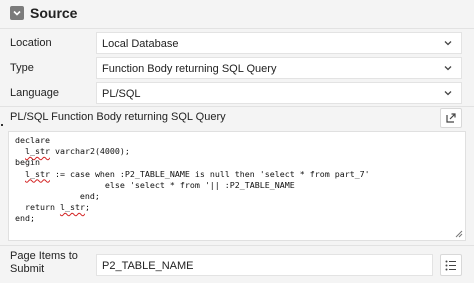 The image size is (474, 283). Describe the element at coordinates (279, 68) in the screenshot. I see `type-select: Function Body returning SQL Query` at that location.